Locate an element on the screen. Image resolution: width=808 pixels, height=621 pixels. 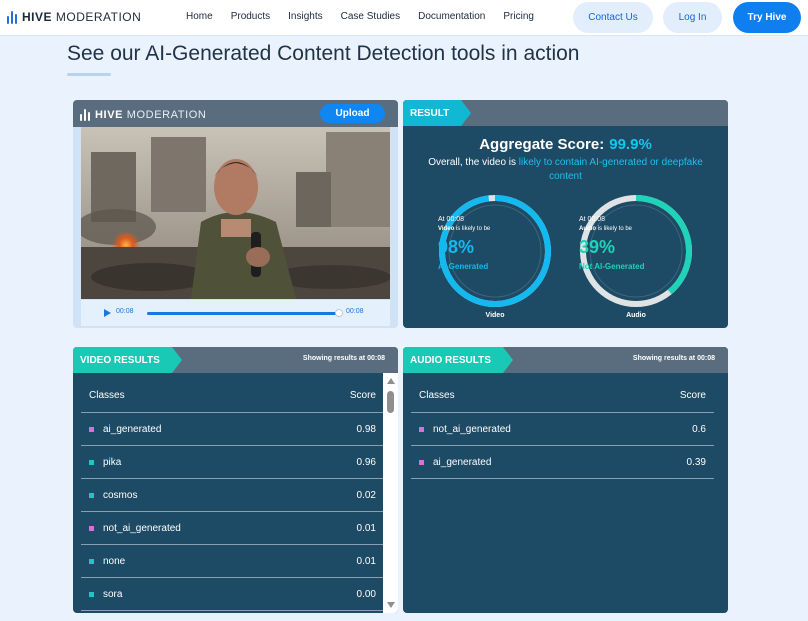
video-player is located at coordinates (233, 213).